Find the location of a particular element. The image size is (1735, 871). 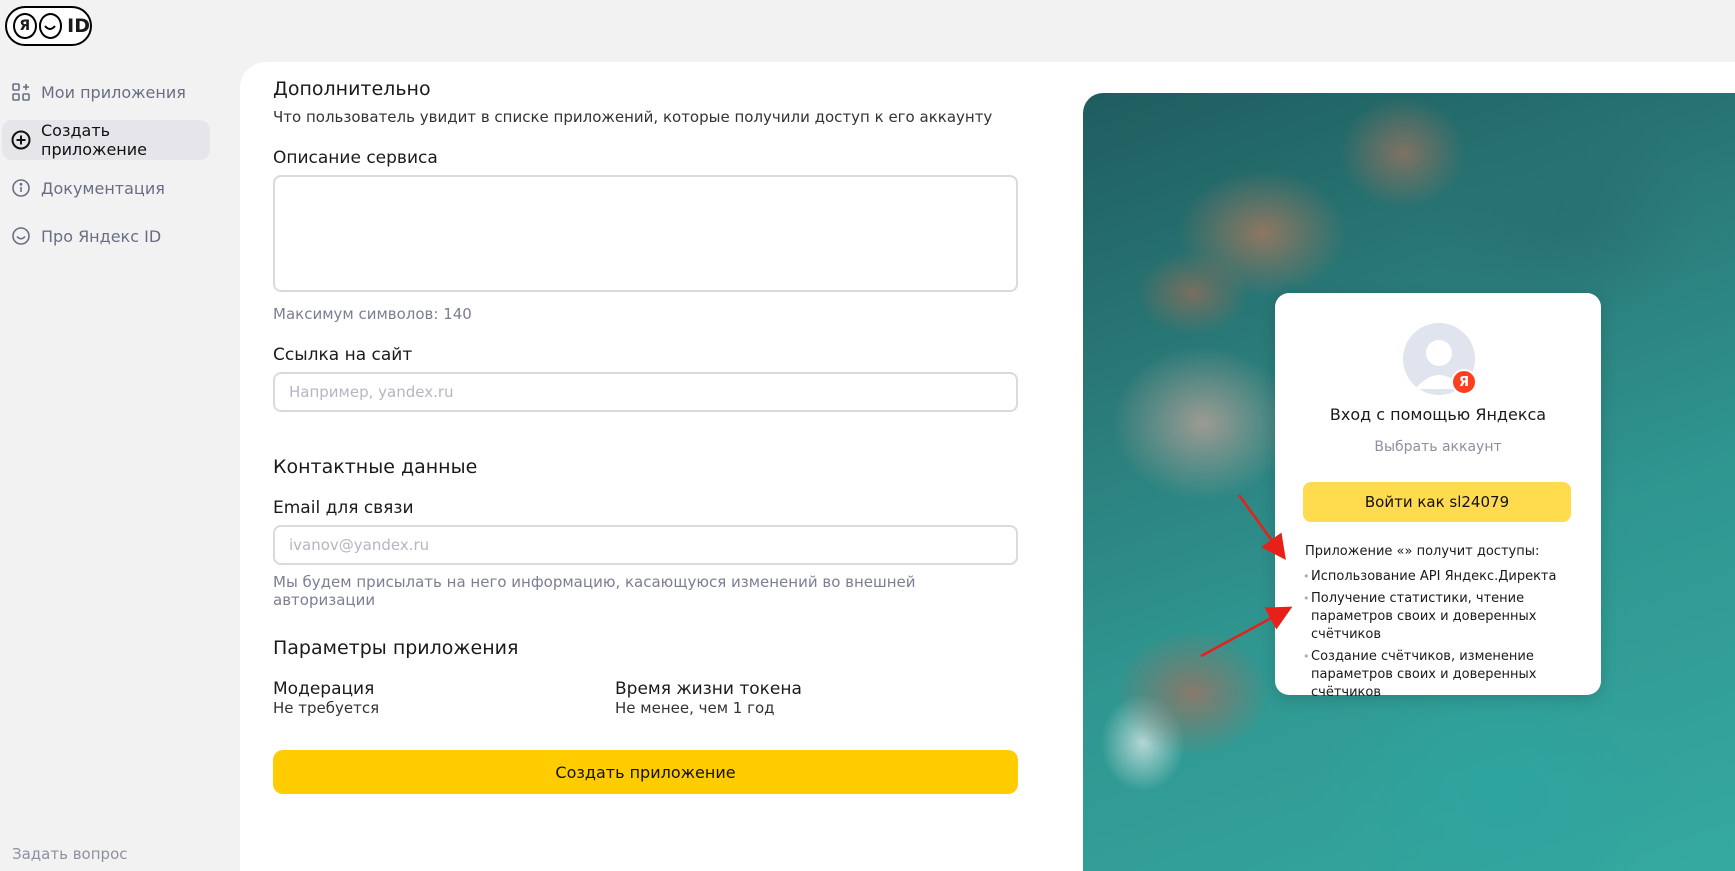

description-hint: Максимум символов: 140 is located at coordinates (372, 314).